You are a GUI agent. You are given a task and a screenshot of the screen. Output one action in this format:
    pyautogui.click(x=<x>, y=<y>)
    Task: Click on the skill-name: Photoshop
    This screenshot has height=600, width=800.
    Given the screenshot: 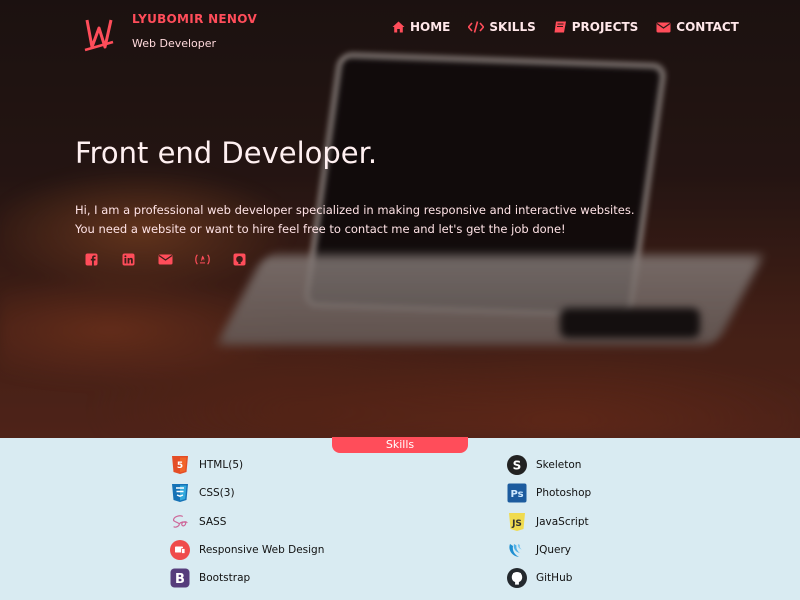 What is the action you would take?
    pyautogui.click(x=564, y=493)
    